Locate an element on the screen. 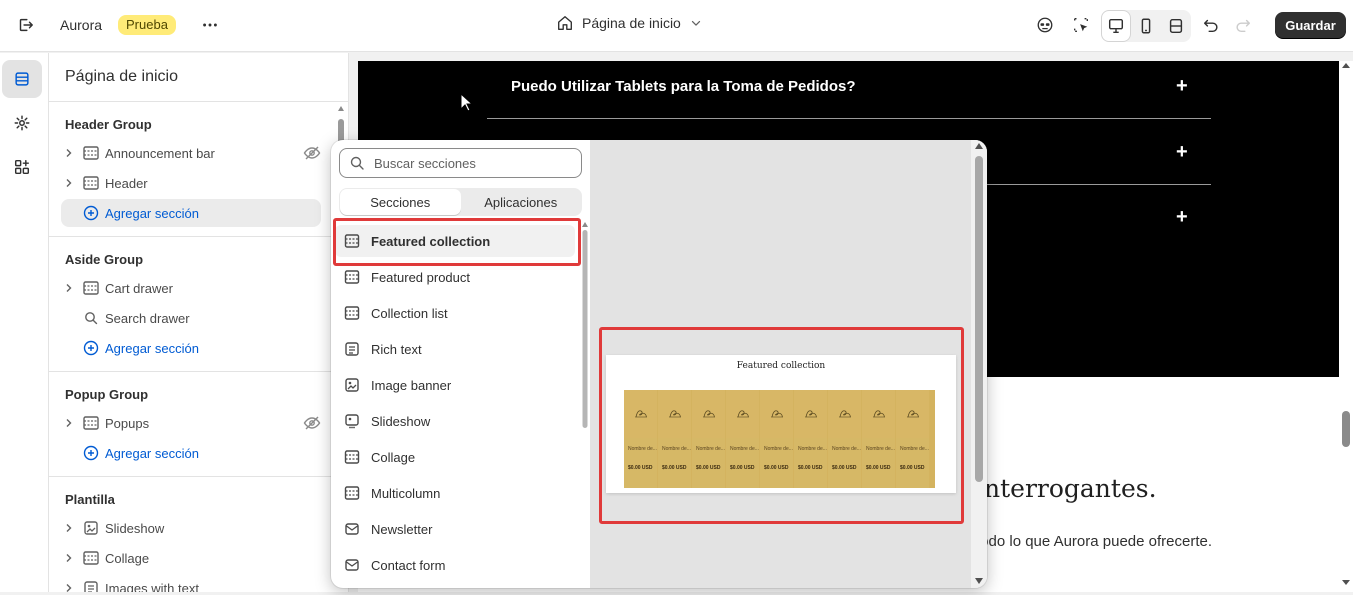 This screenshot has height=595, width=1353. section-option-label: Newsletter is located at coordinates (402, 529).